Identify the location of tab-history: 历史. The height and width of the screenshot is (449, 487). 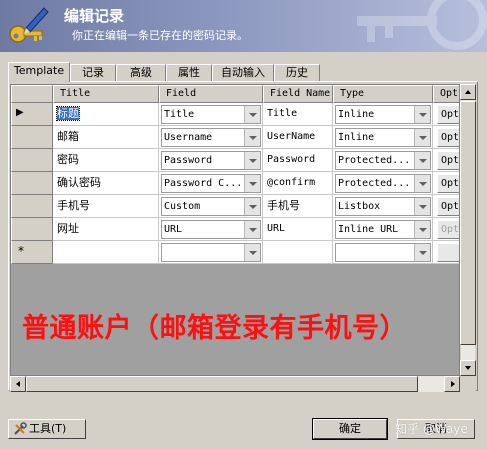
(297, 72).